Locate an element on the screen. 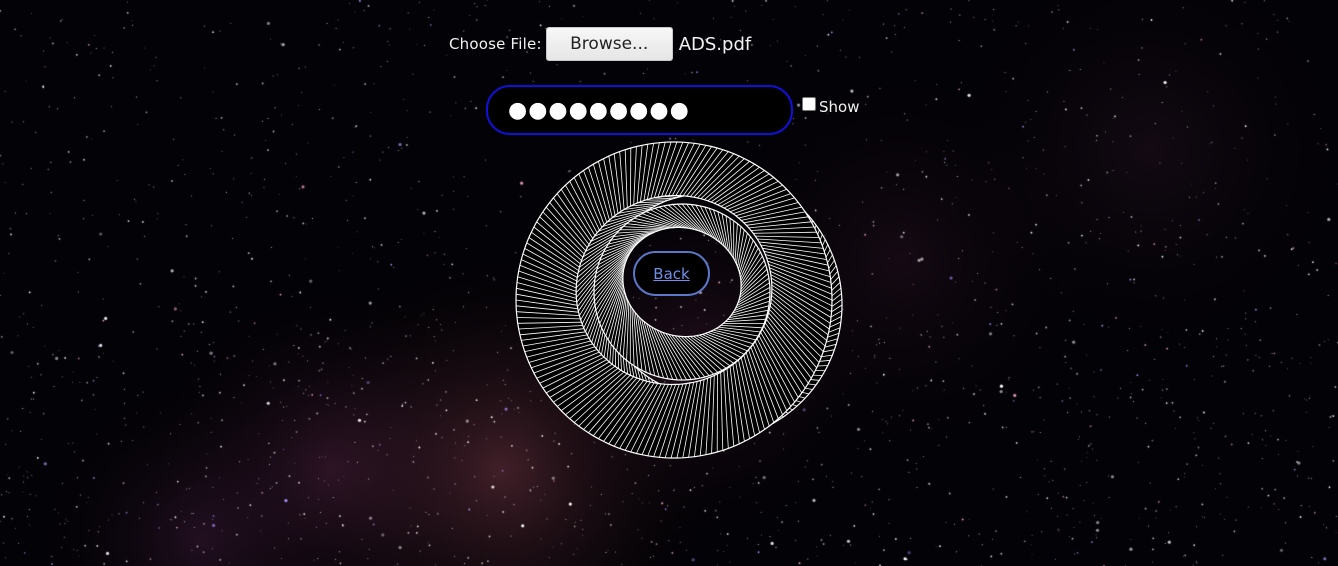 The height and width of the screenshot is (566, 1338). torus-ribbon is located at coordinates (674, 300).